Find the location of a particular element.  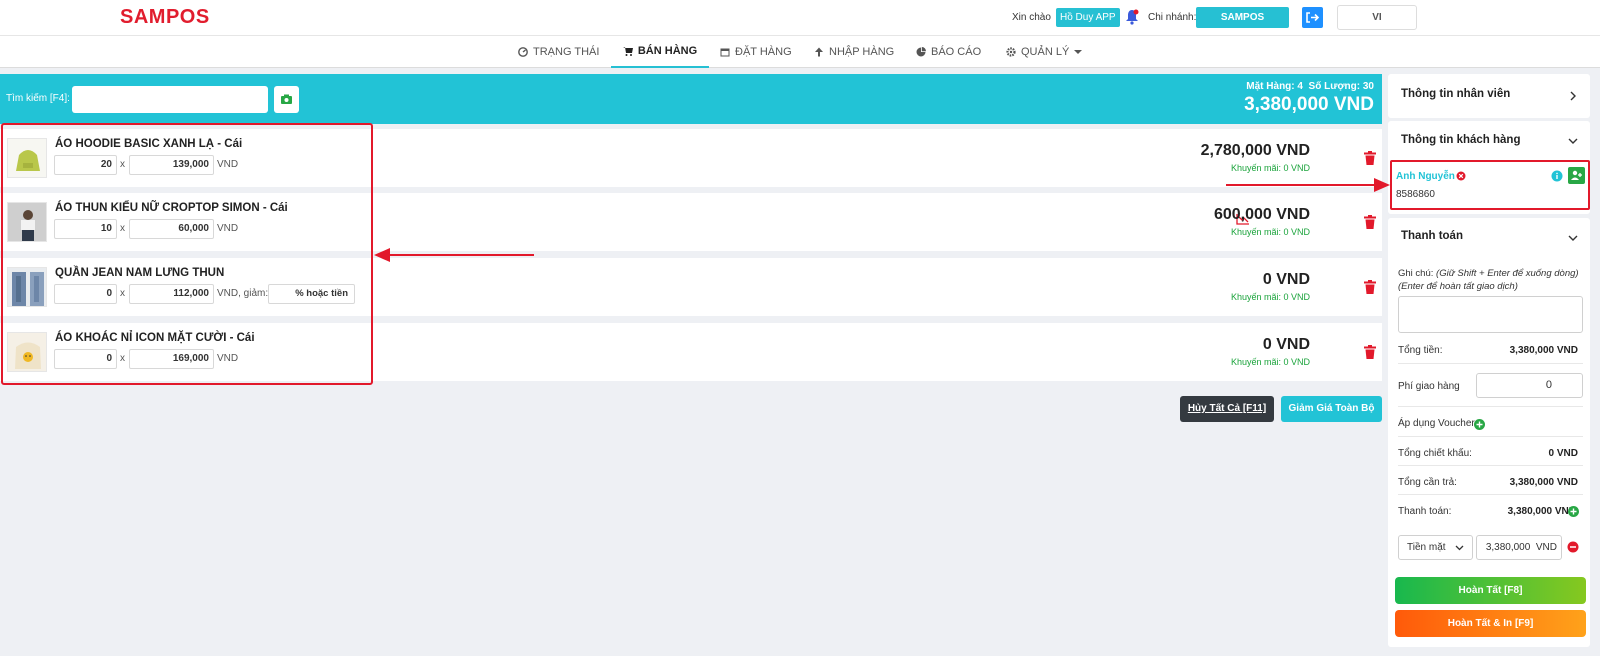

branch-label: Chi nhánh: is located at coordinates (1172, 17).